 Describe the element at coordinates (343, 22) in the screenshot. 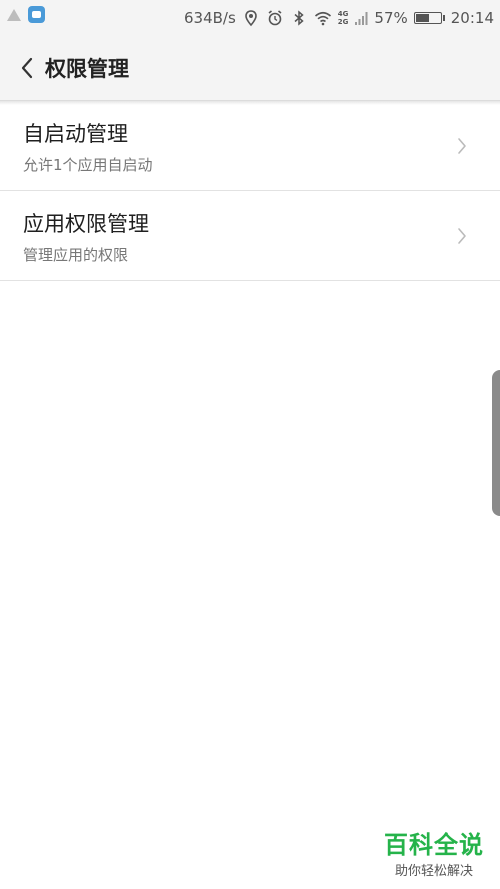

I see `net-2g-label: 2G` at that location.